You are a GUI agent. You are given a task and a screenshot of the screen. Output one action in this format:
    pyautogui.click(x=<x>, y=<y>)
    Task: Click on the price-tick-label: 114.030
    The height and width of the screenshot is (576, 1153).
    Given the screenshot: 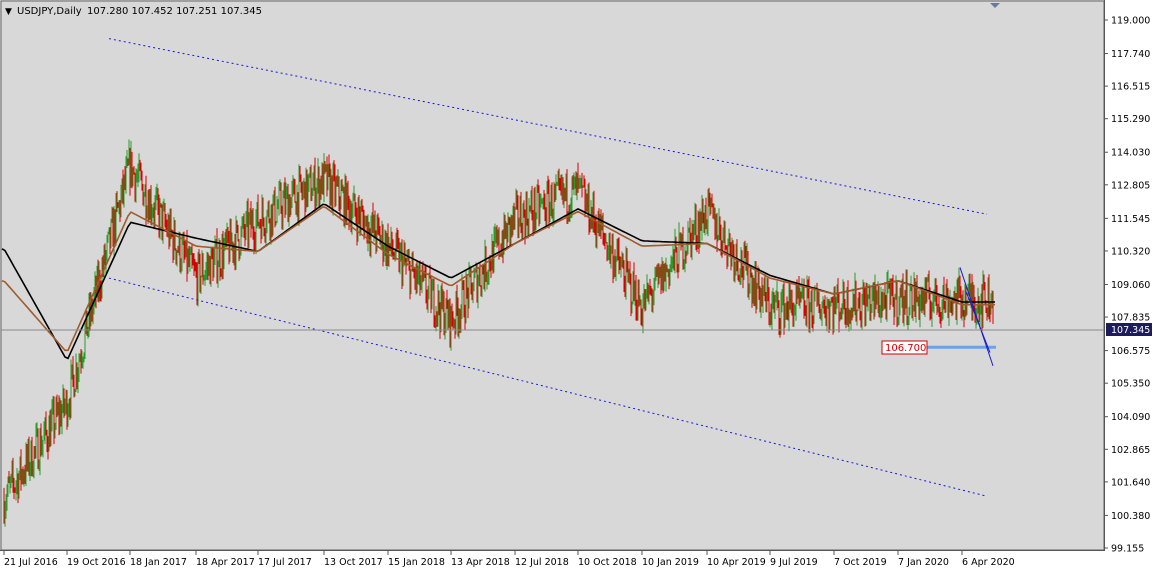 What is the action you would take?
    pyautogui.click(x=1130, y=153)
    